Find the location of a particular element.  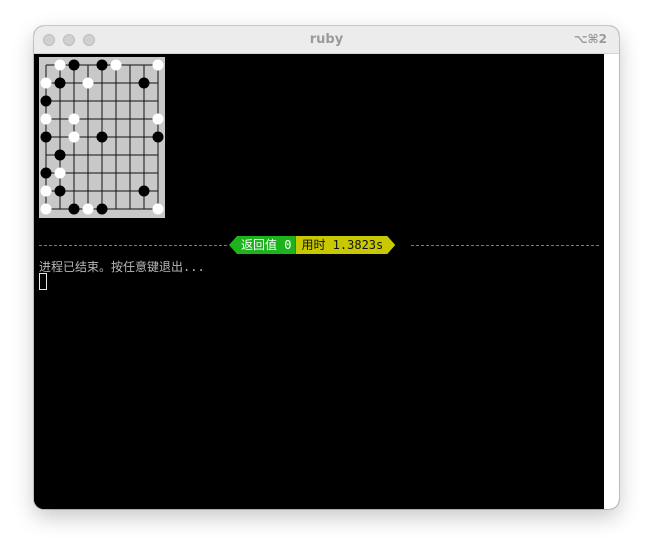

return-value-badge: 返回值 0 is located at coordinates (262, 245).